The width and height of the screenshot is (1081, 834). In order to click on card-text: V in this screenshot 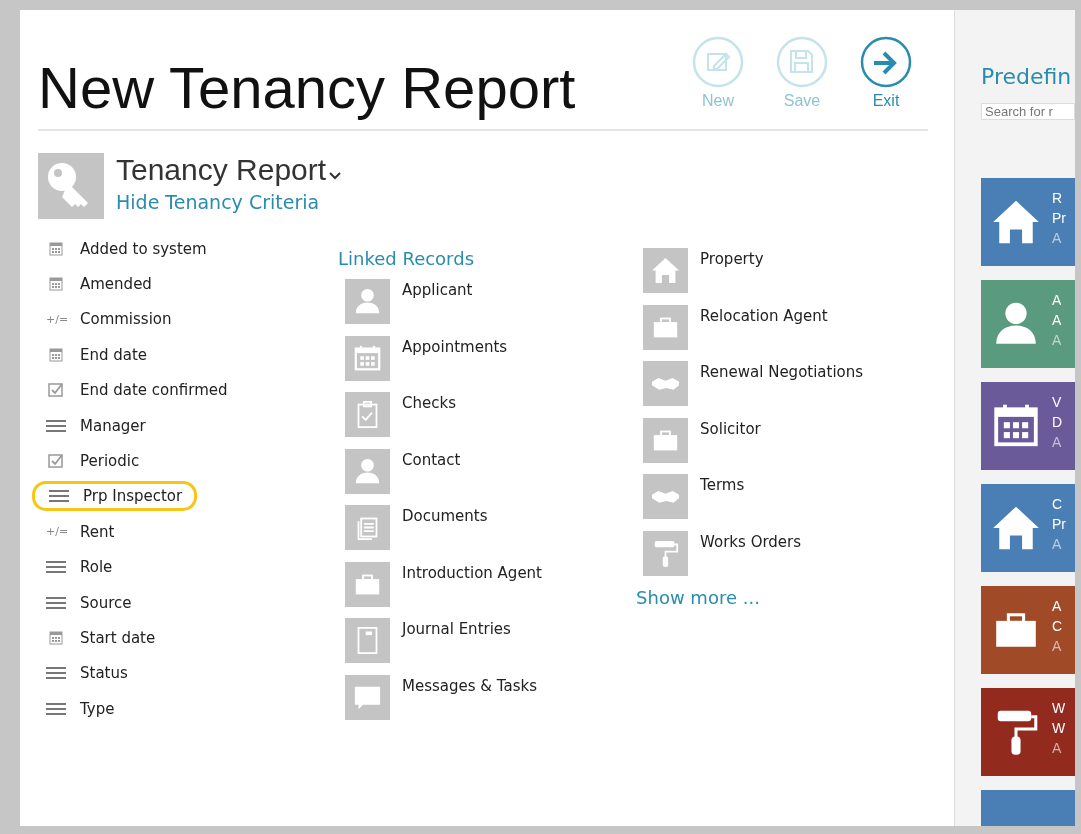, I will do `click(1057, 402)`.